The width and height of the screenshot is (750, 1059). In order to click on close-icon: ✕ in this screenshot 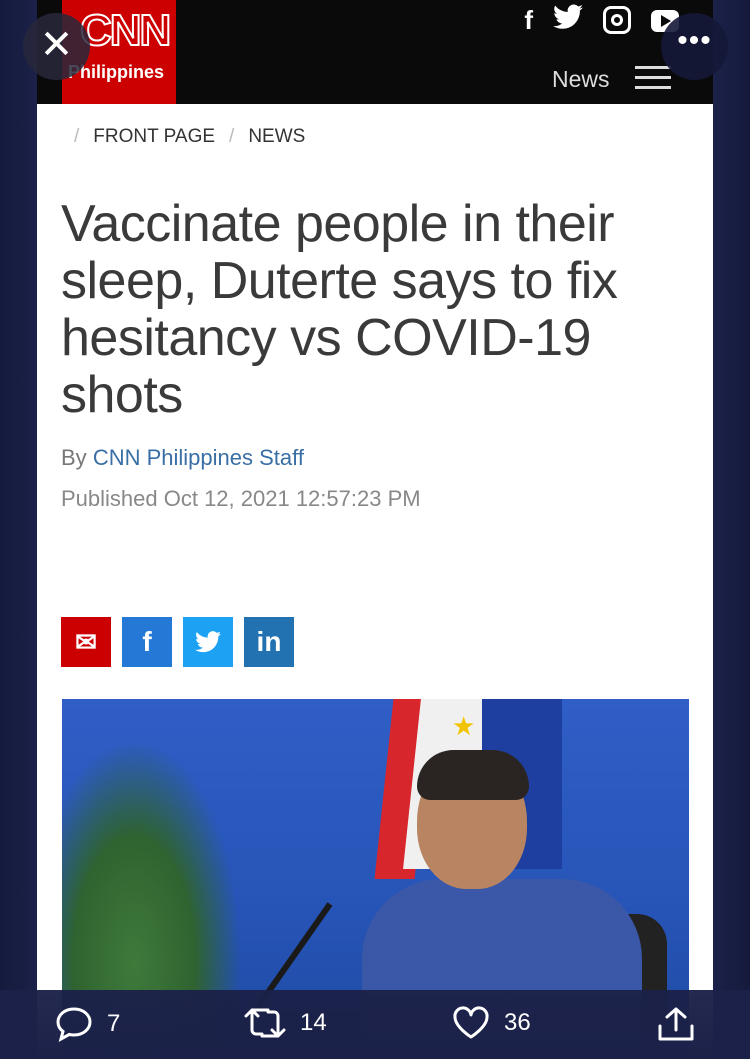, I will do `click(56, 46)`.